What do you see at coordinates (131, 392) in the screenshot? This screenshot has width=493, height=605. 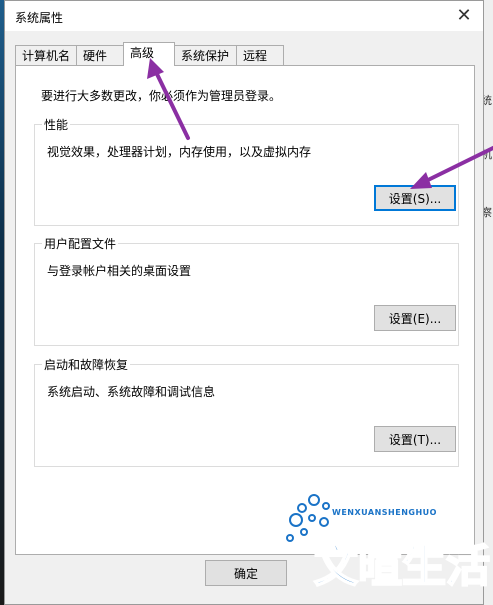 I see `startup-recovery-description: 系统启动、系统故障和调试信息` at bounding box center [131, 392].